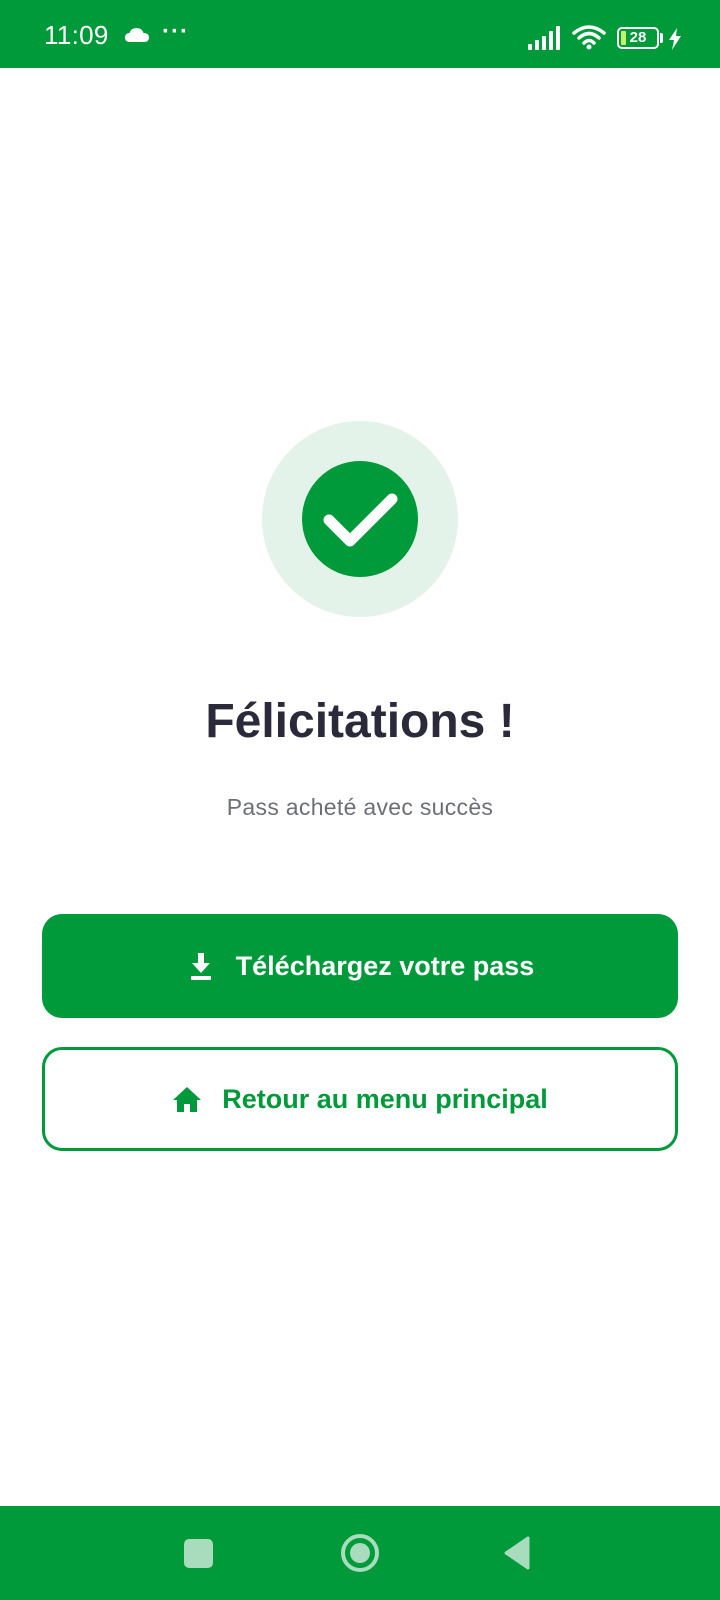  What do you see at coordinates (360, 721) in the screenshot?
I see `page-title: Félicitations !` at bounding box center [360, 721].